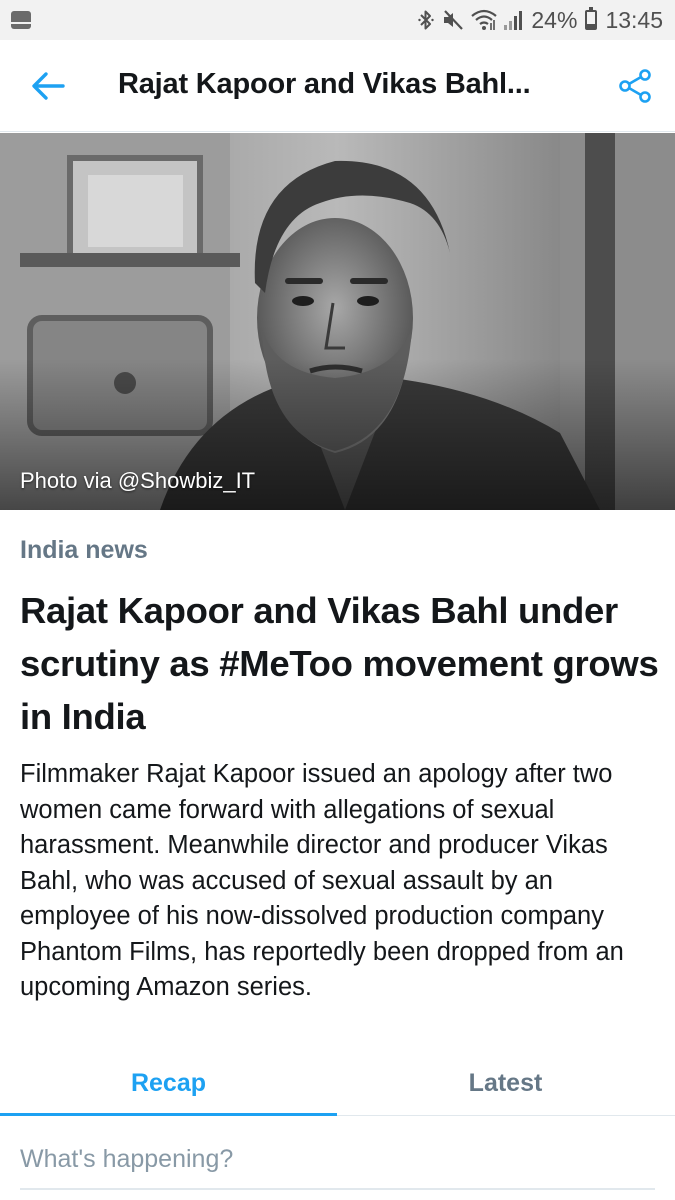 The width and height of the screenshot is (675, 1200). I want to click on bluetooth-icon, so click(426, 20).